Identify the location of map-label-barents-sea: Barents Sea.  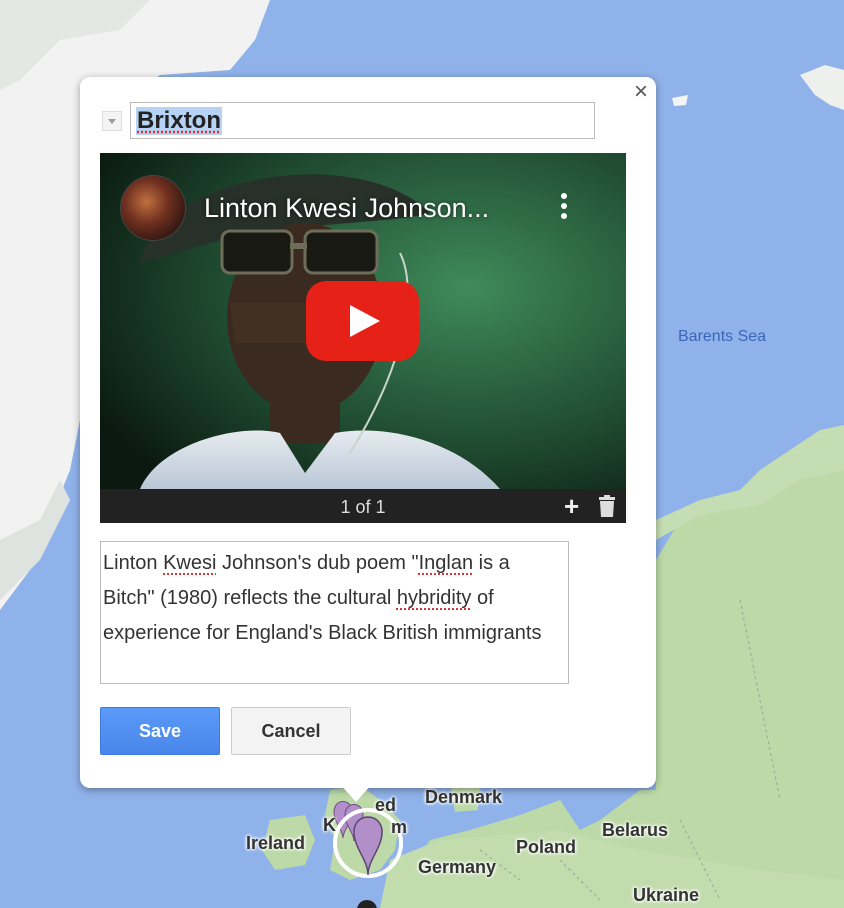
(722, 336).